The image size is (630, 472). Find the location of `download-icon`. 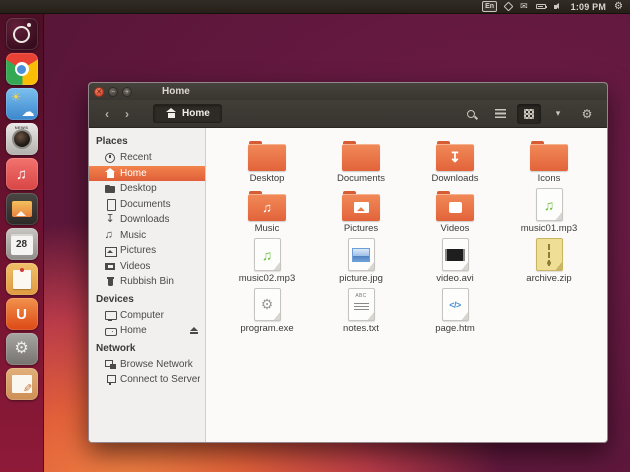

download-icon is located at coordinates (110, 219).